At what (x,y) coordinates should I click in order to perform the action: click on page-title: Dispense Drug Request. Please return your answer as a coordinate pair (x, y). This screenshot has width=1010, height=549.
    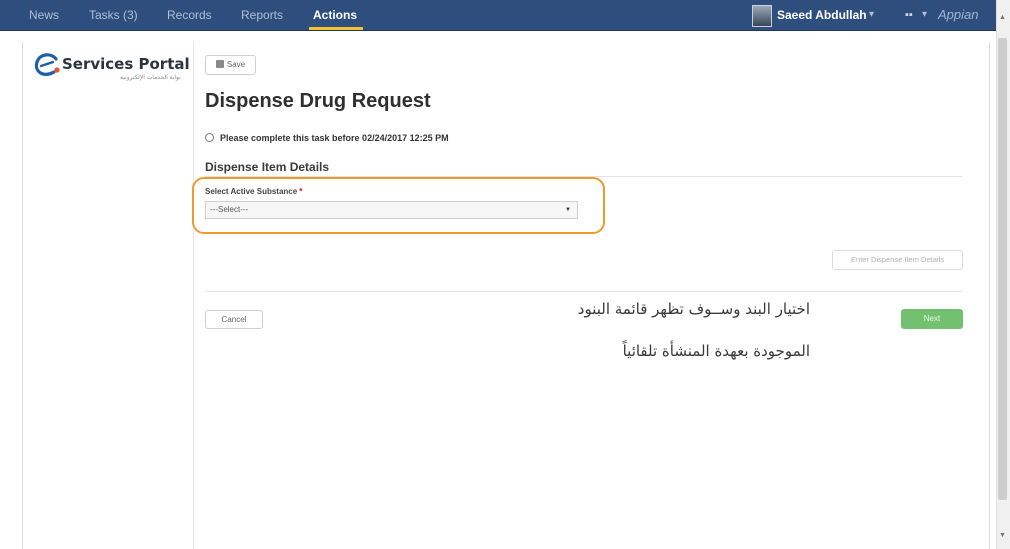
    Looking at the image, I should click on (318, 101).